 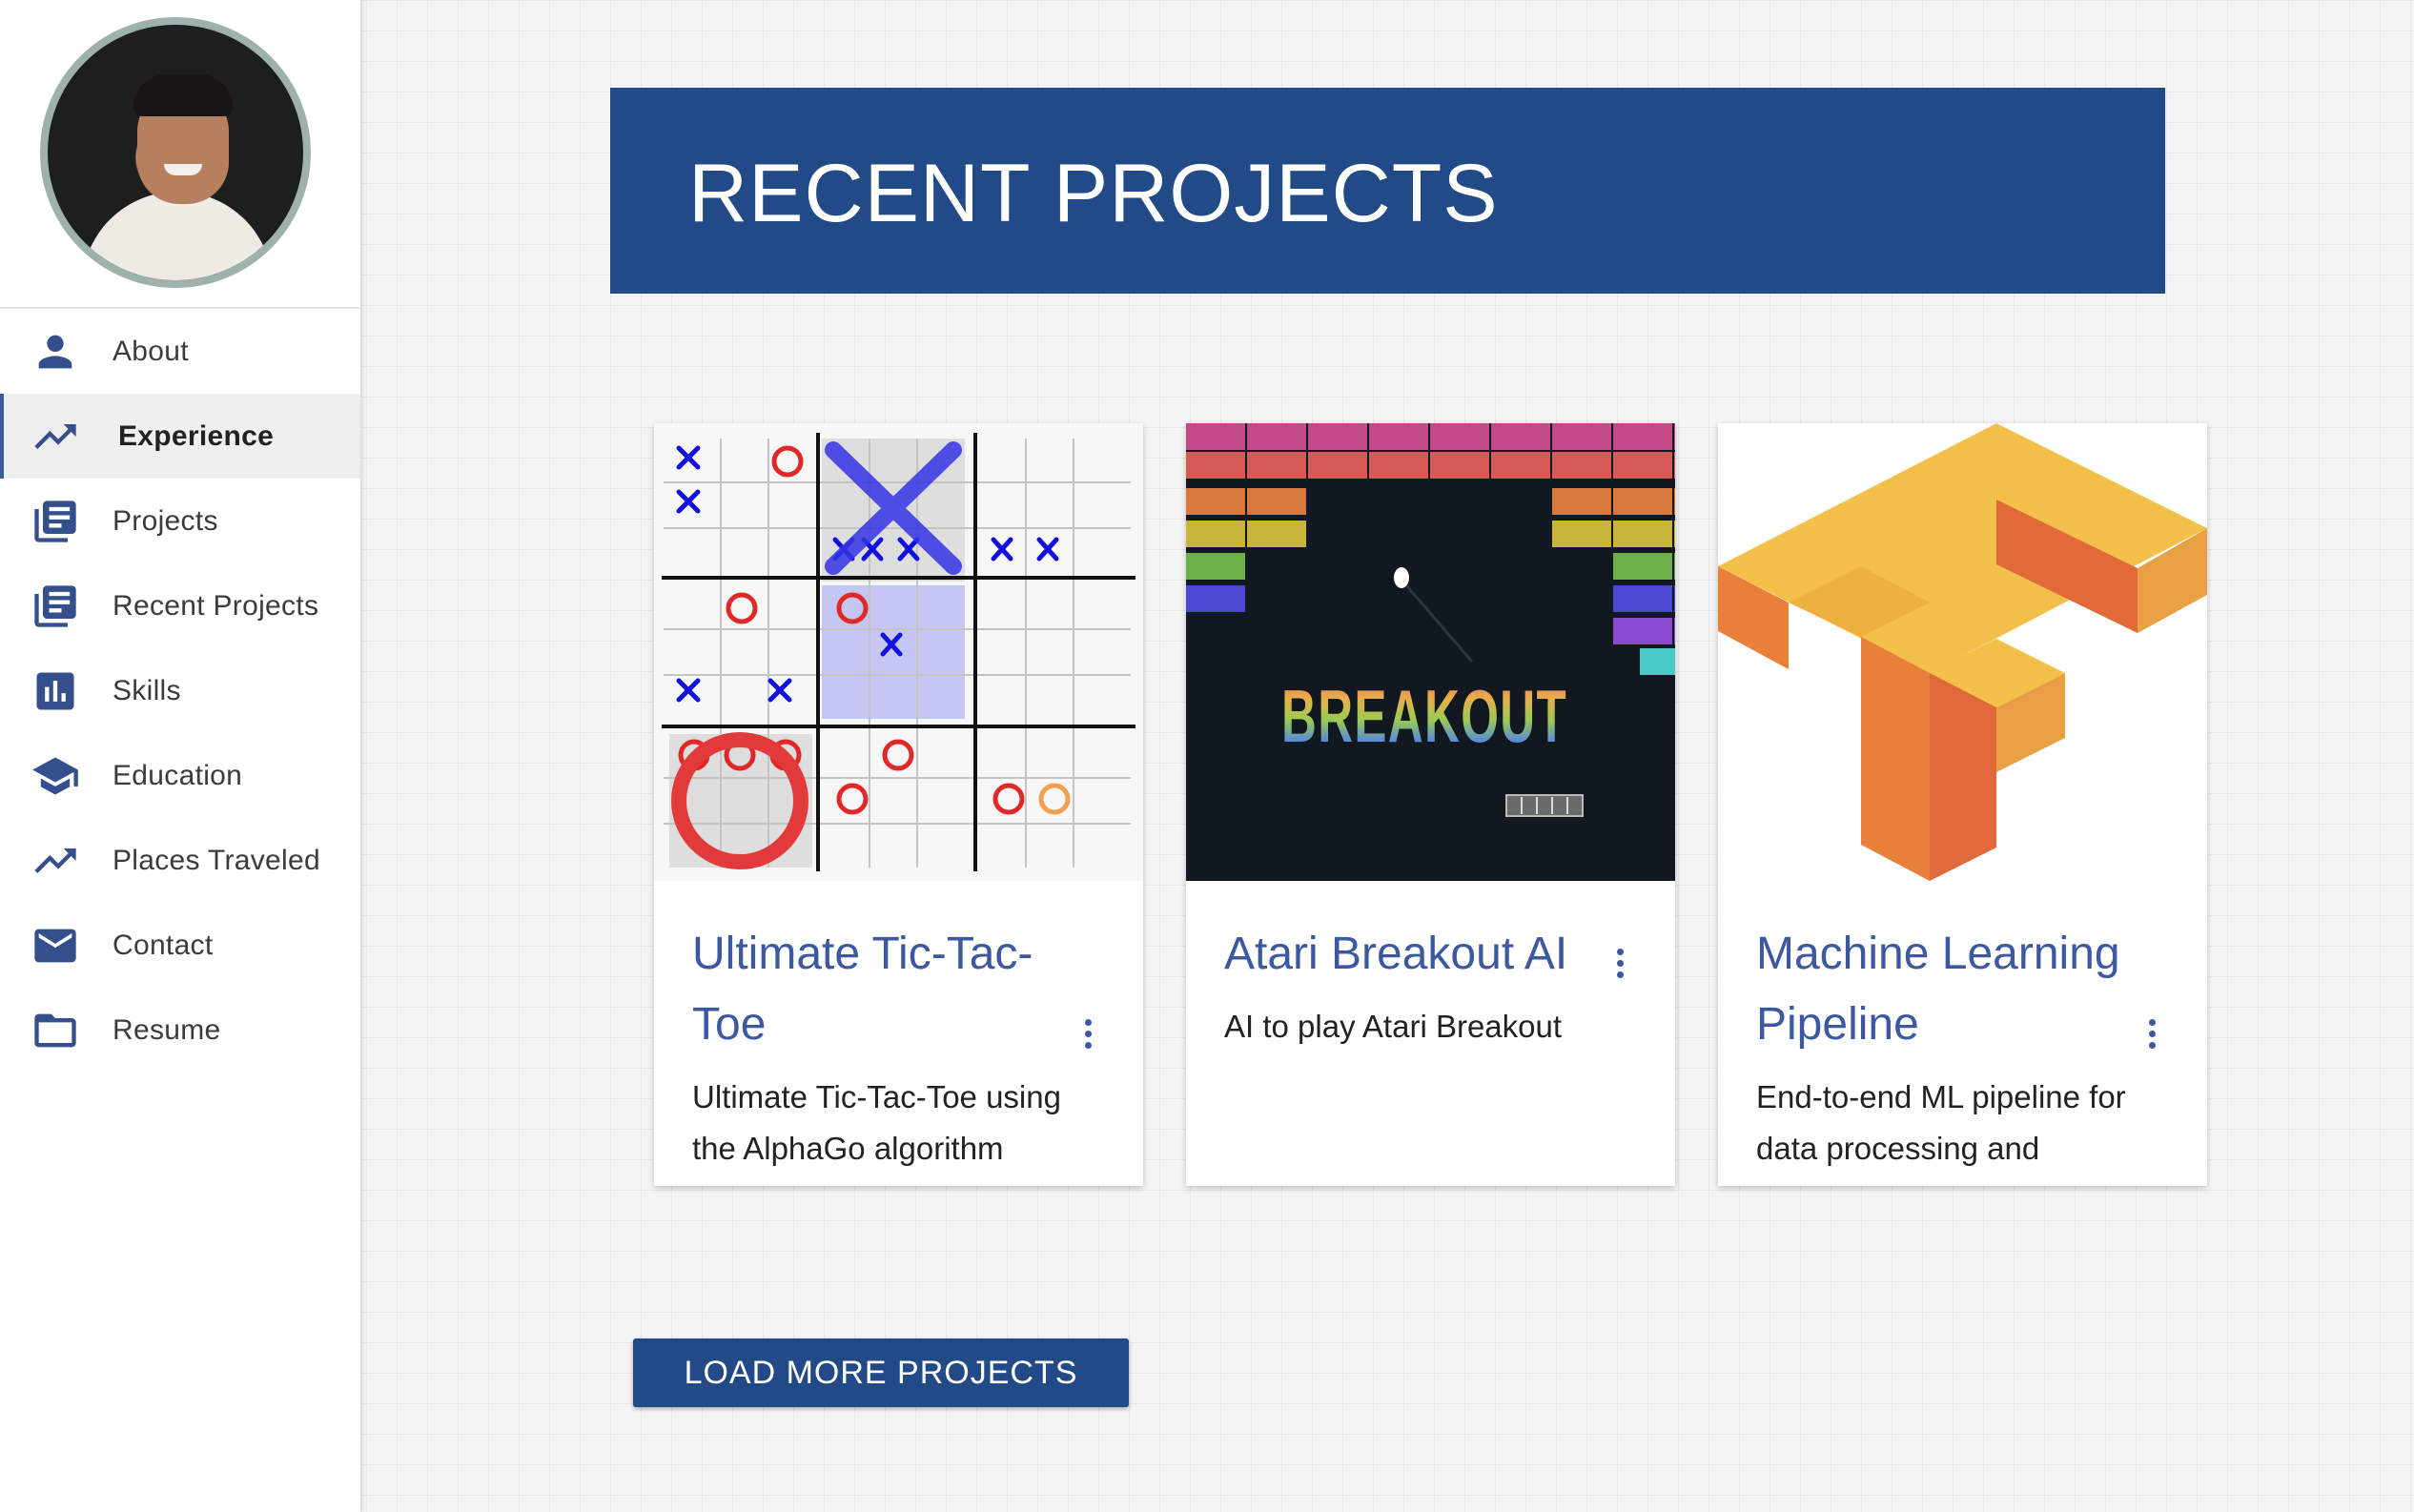 I want to click on folder-icon, so click(x=56, y=1030).